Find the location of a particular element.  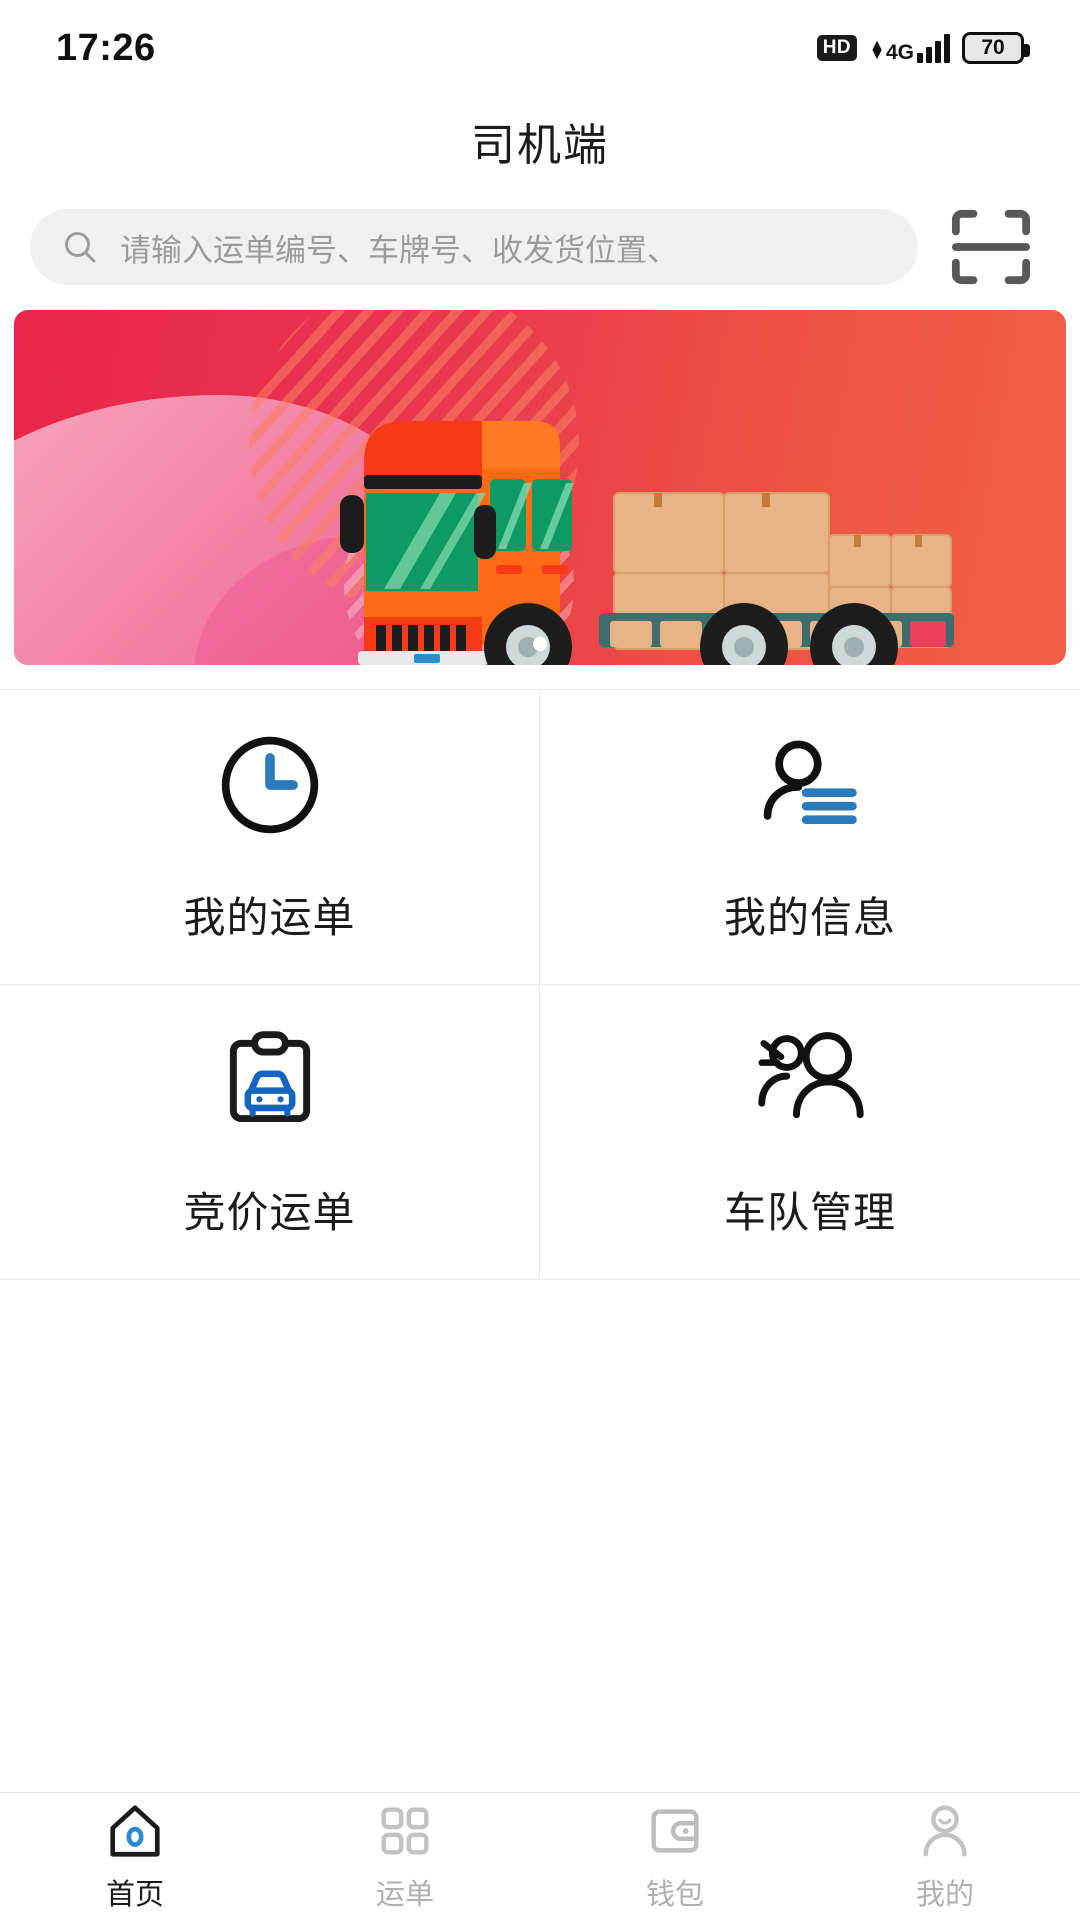

search-row: 请输入运单编号、车牌号、收发货位置、 is located at coordinates (540, 248).